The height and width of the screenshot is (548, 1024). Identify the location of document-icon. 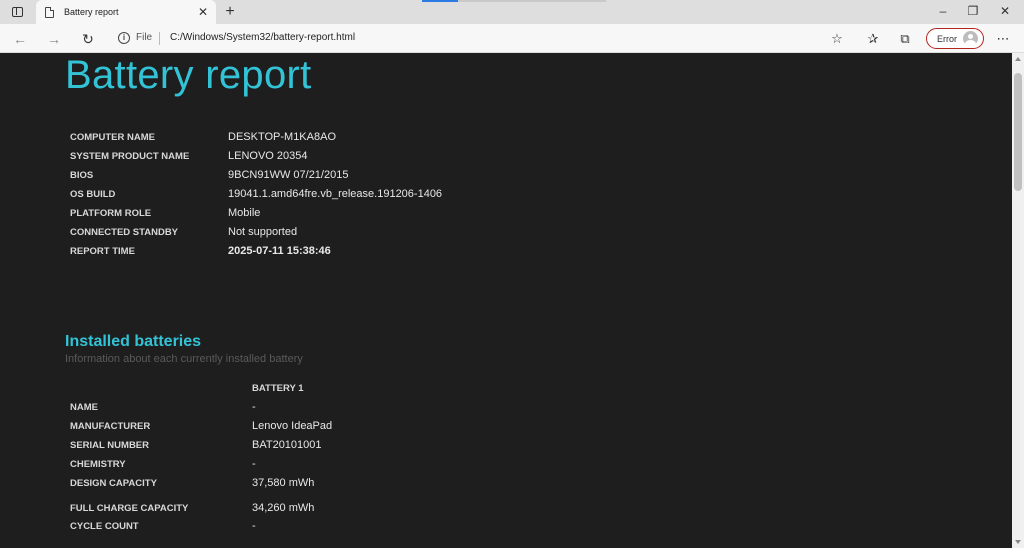
(49, 12).